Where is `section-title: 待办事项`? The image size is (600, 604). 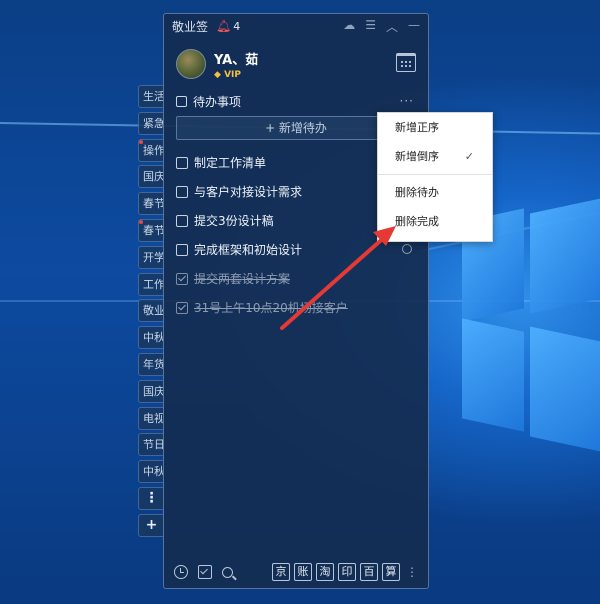
section-title: 待办事项 is located at coordinates (217, 101).